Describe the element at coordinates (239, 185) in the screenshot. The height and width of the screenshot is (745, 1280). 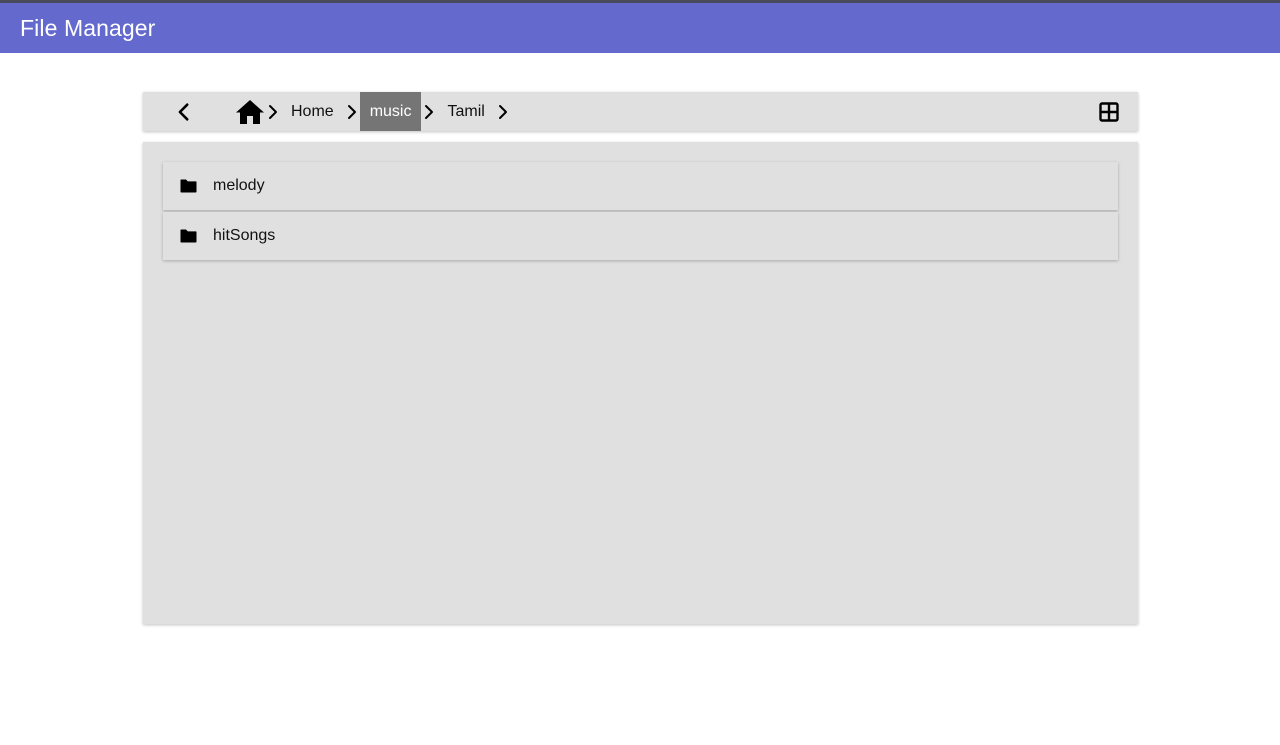
I see `file-name: melody` at that location.